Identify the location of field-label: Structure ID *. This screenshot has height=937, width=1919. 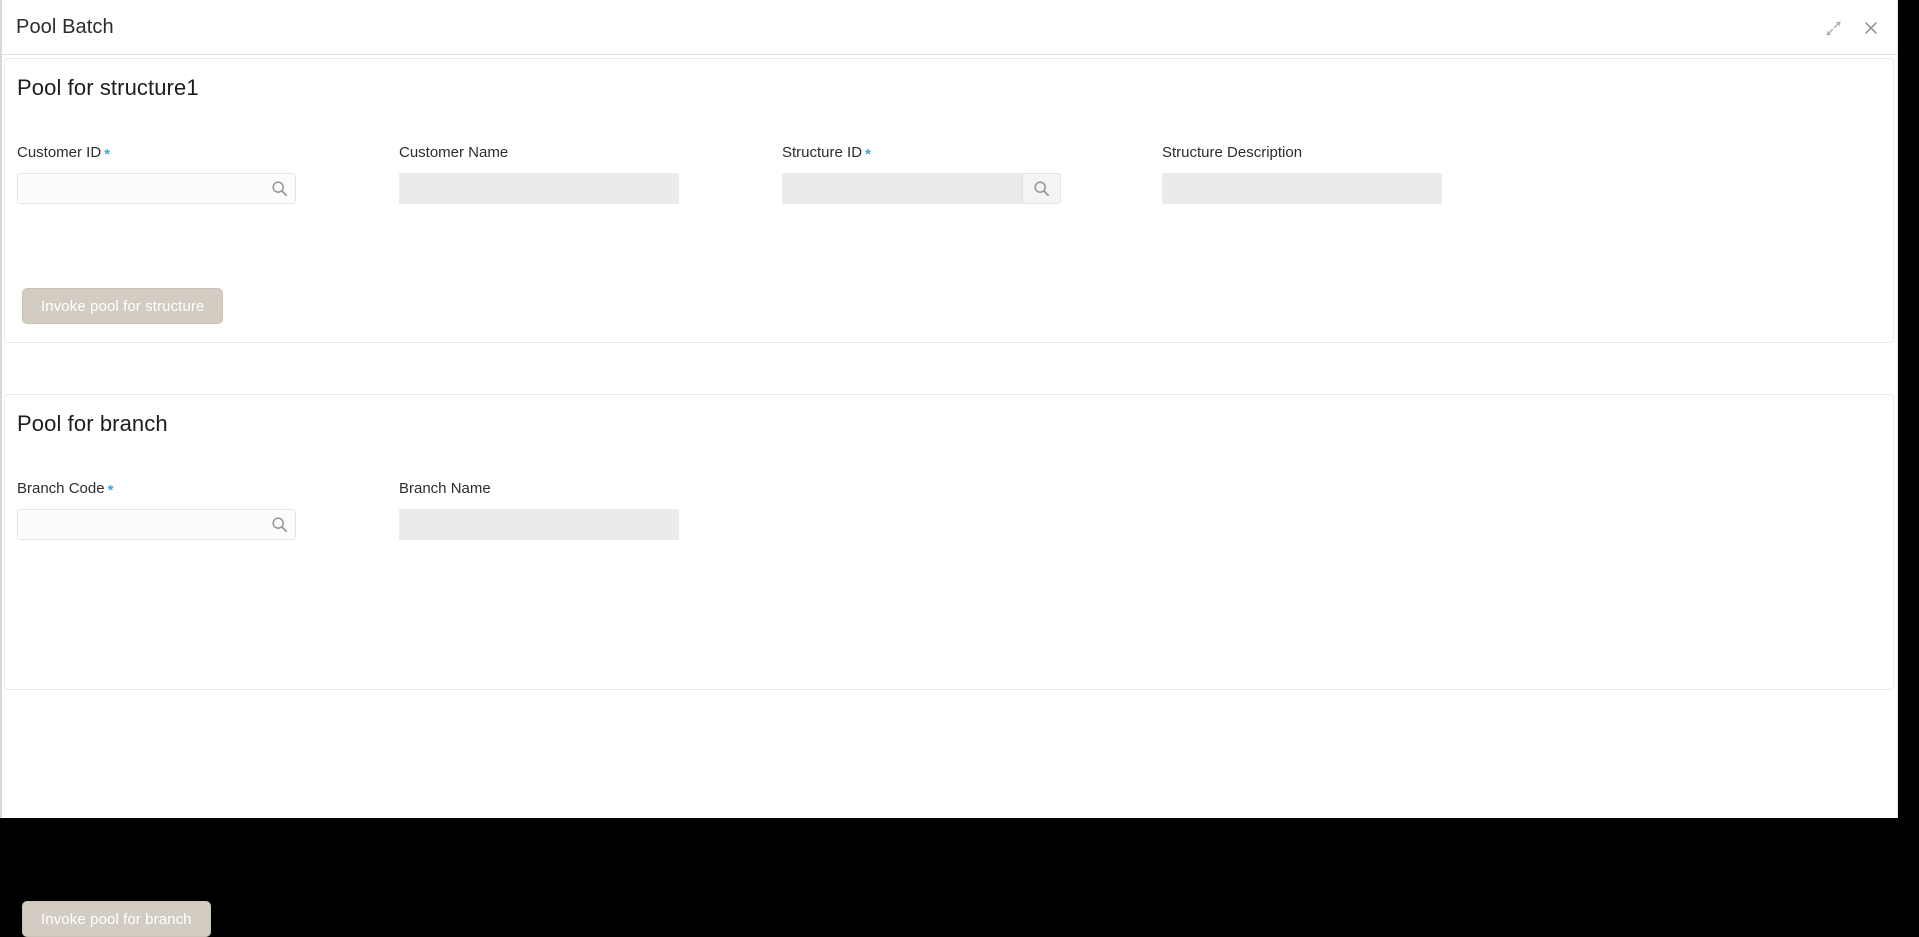
(826, 153).